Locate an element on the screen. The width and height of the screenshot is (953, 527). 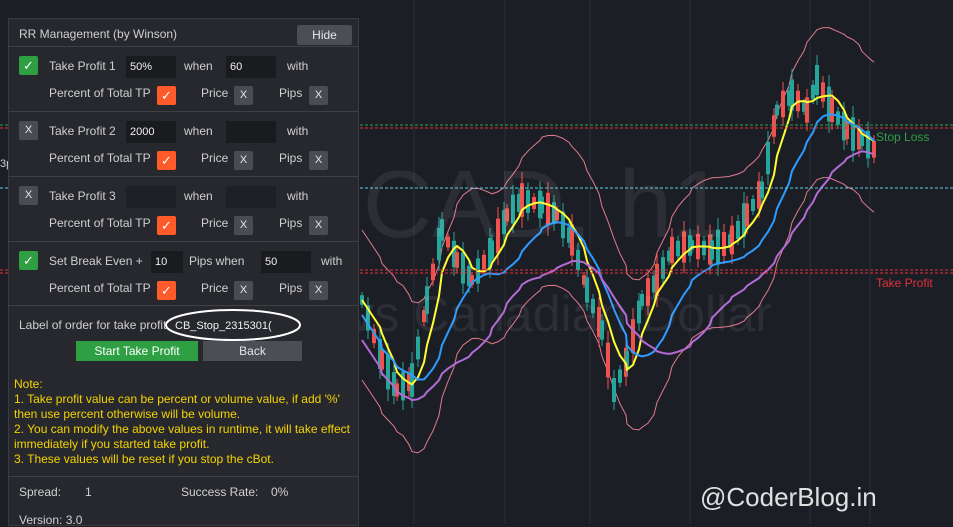
take-profit-label: Take Profit is located at coordinates (904, 283).